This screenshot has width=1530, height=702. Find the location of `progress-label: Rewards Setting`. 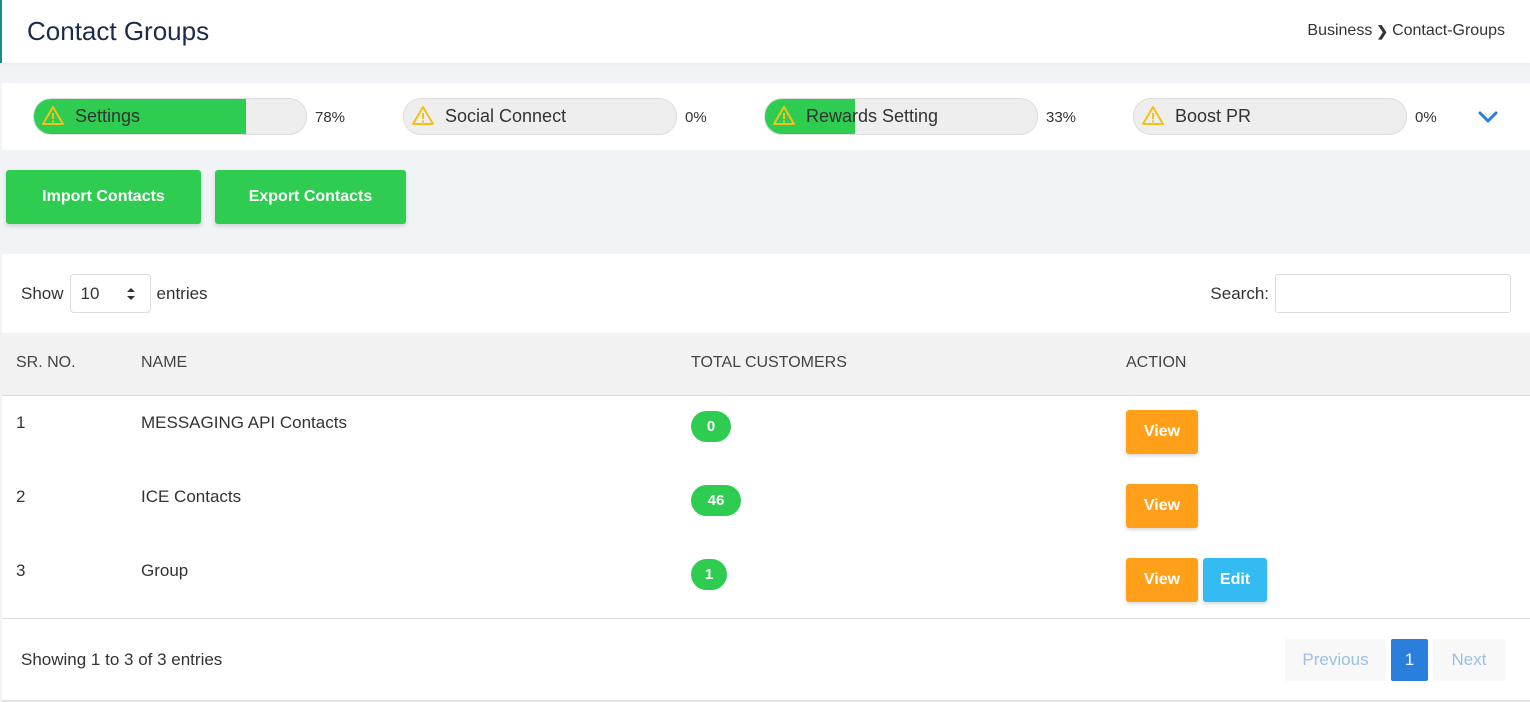

progress-label: Rewards Setting is located at coordinates (872, 116).